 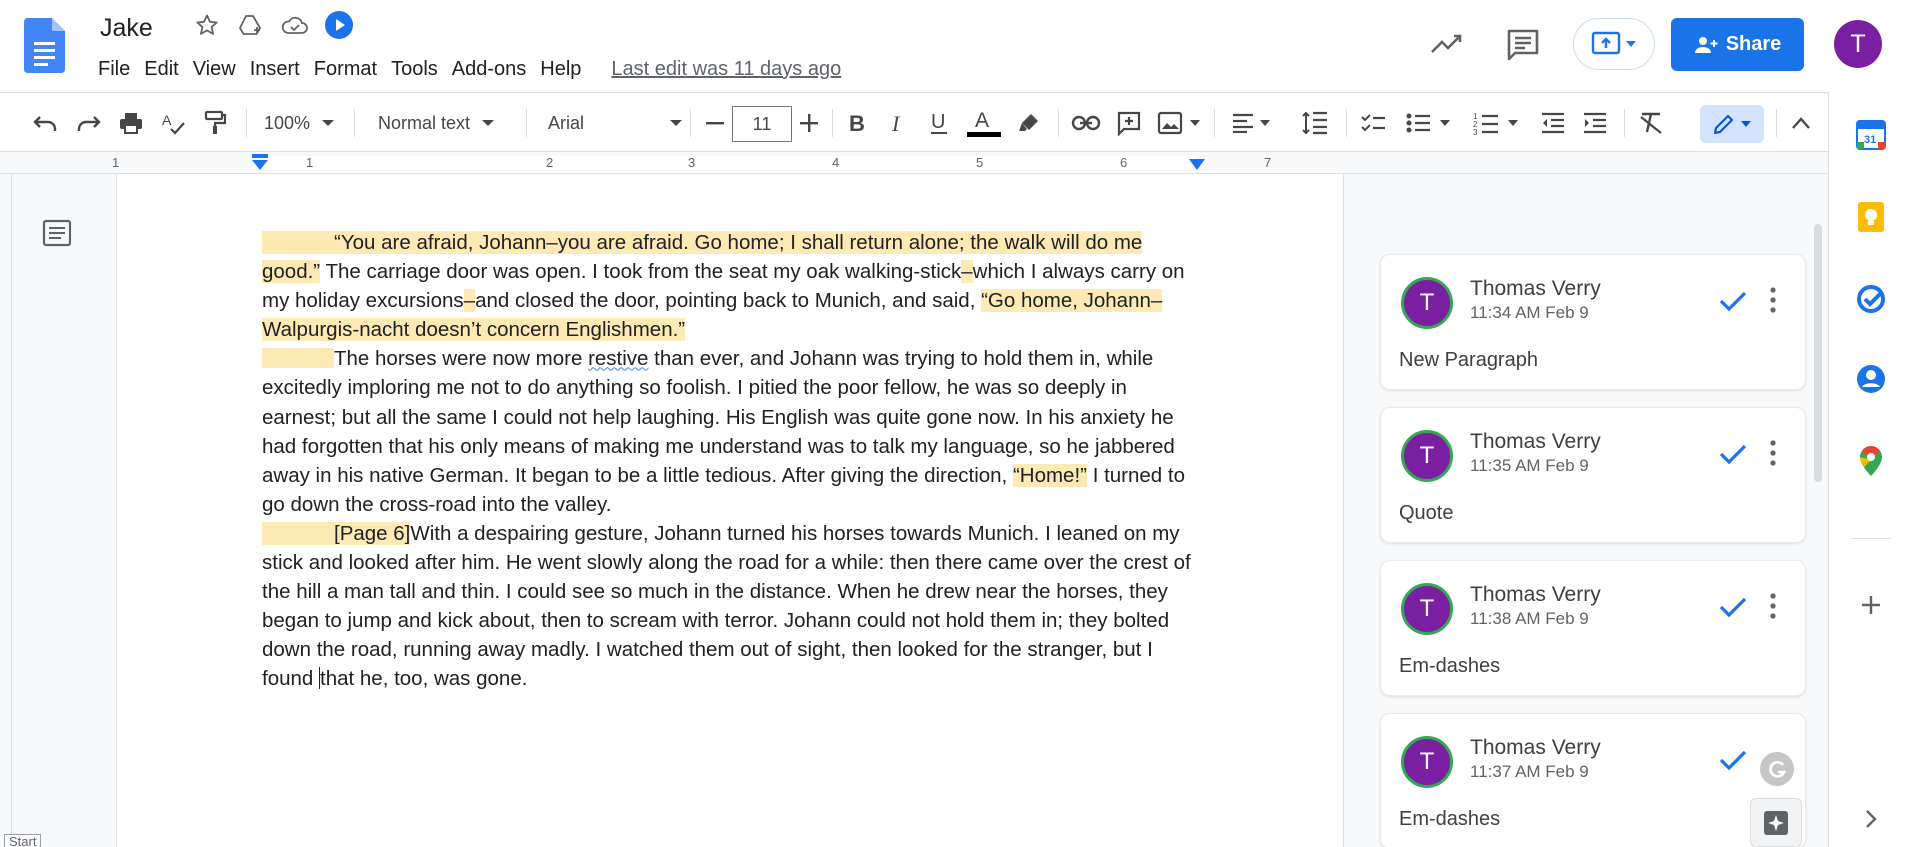 What do you see at coordinates (1871, 461) in the screenshot?
I see `maps-icon` at bounding box center [1871, 461].